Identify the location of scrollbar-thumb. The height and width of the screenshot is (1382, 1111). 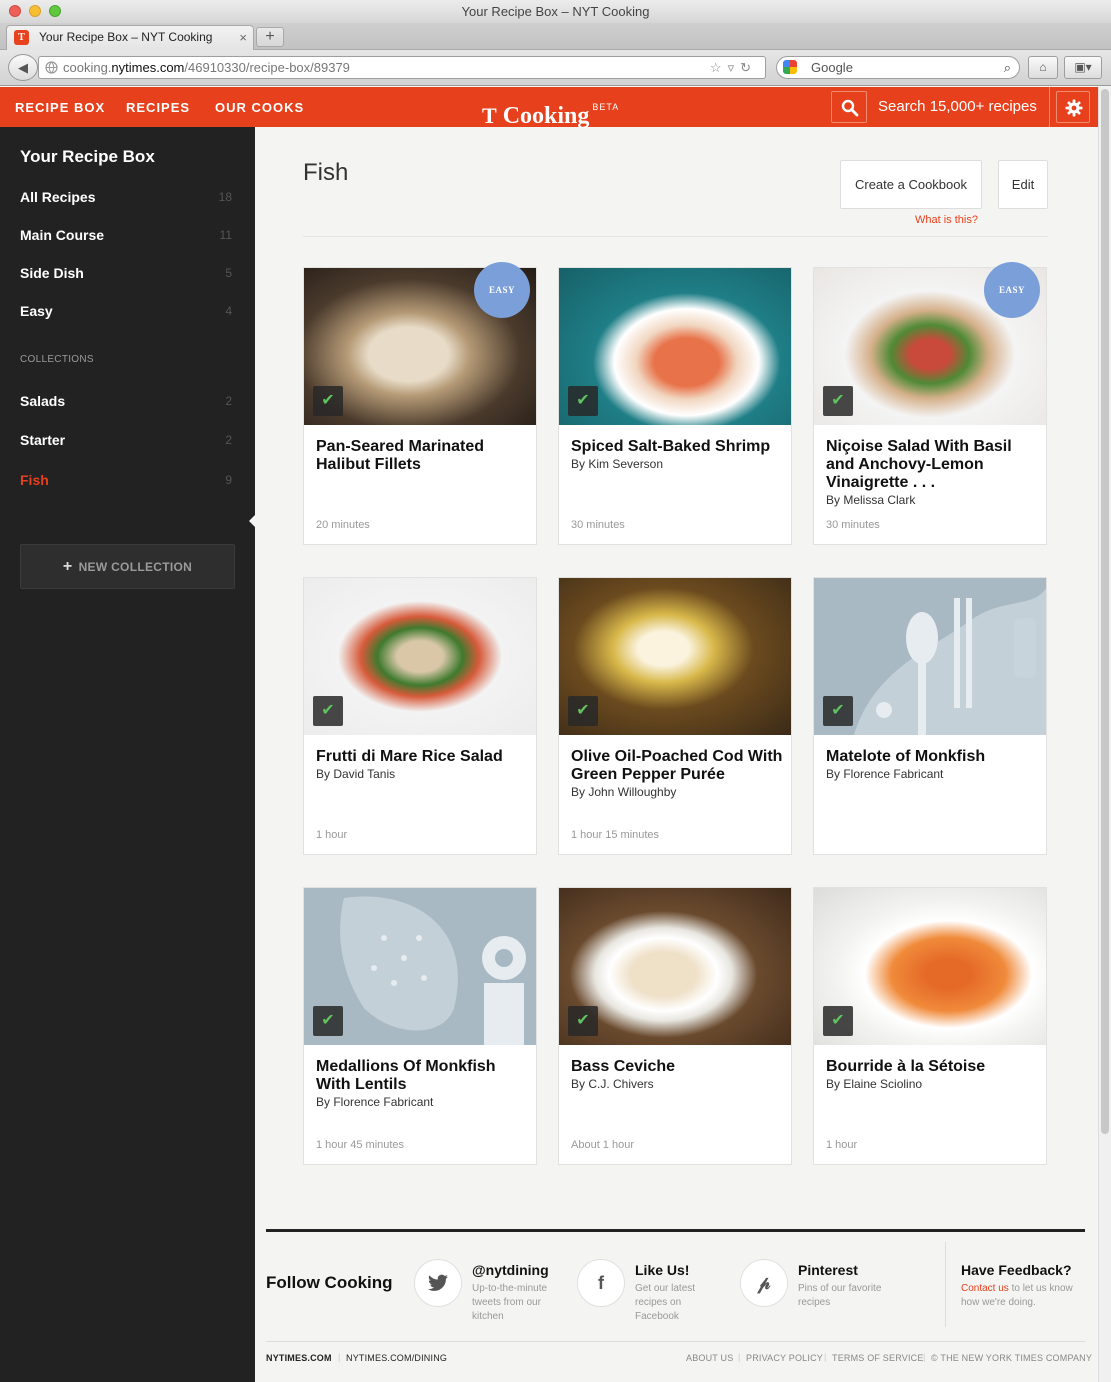
(1105, 611).